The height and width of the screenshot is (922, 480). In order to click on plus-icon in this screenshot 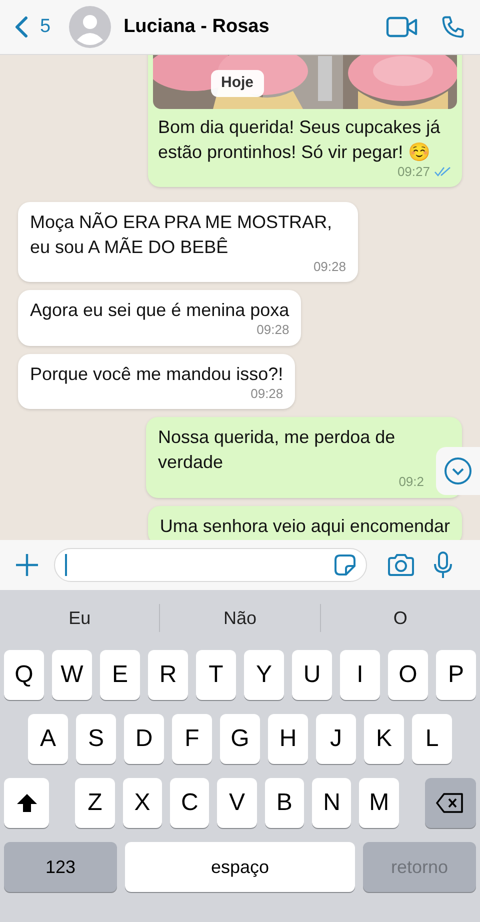, I will do `click(27, 565)`.